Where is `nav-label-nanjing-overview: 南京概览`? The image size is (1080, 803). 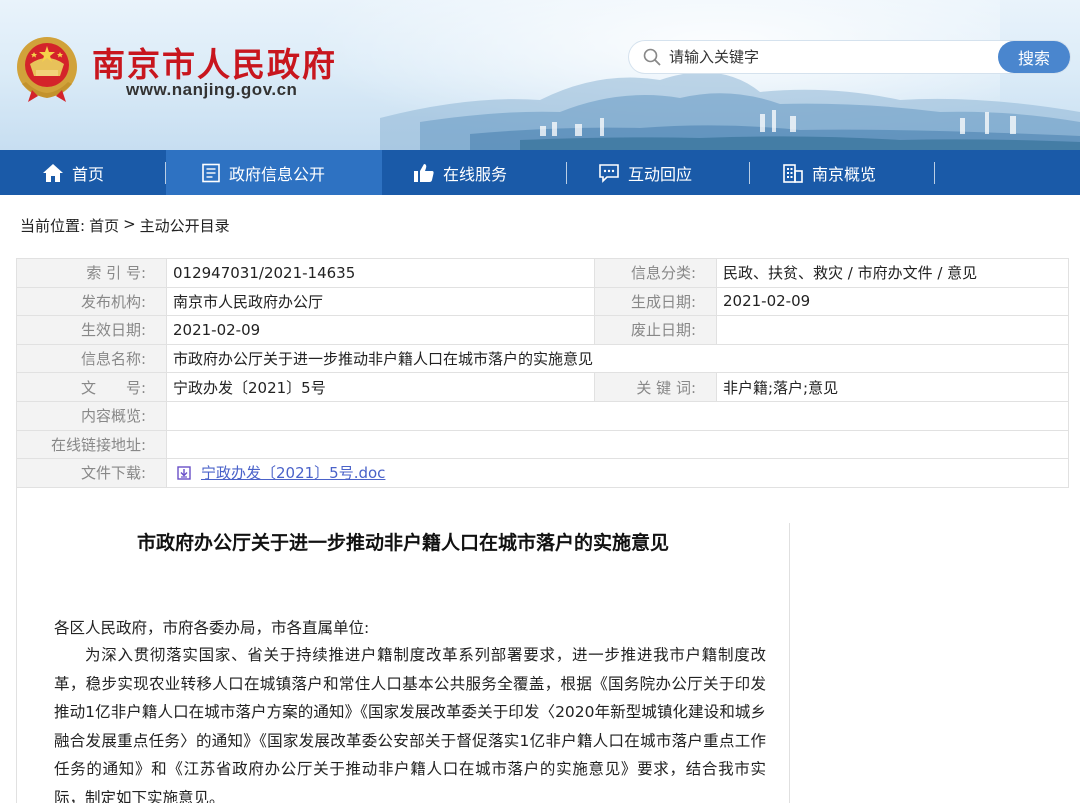
nav-label-nanjing-overview: 南京概览 is located at coordinates (844, 174).